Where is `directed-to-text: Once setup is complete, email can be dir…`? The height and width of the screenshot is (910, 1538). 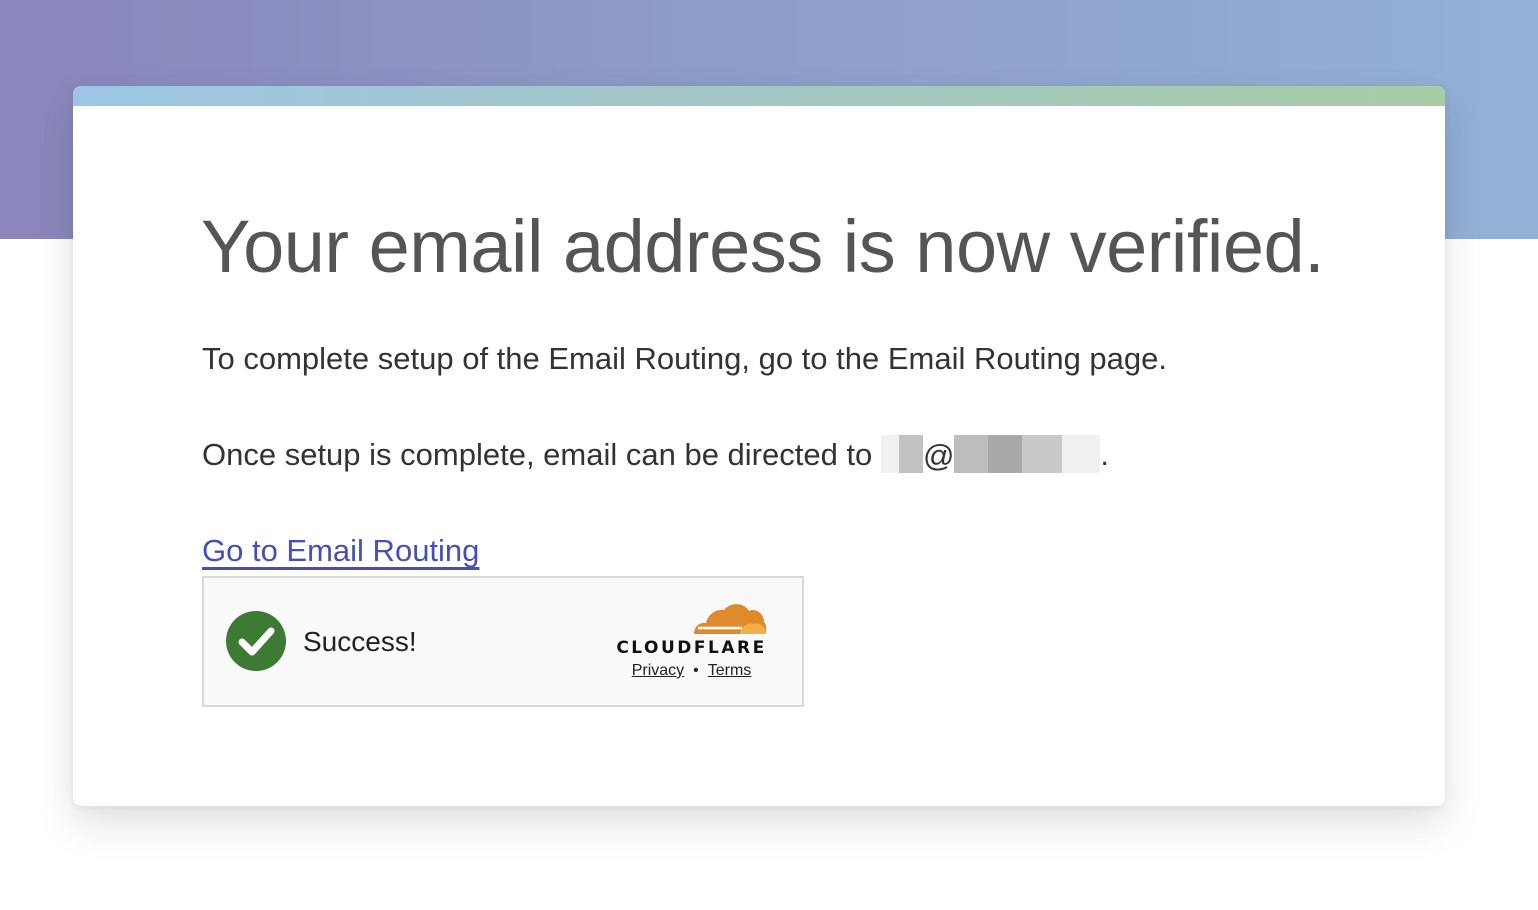 directed-to-text: Once setup is complete, email can be dir… is located at coordinates (656, 455).